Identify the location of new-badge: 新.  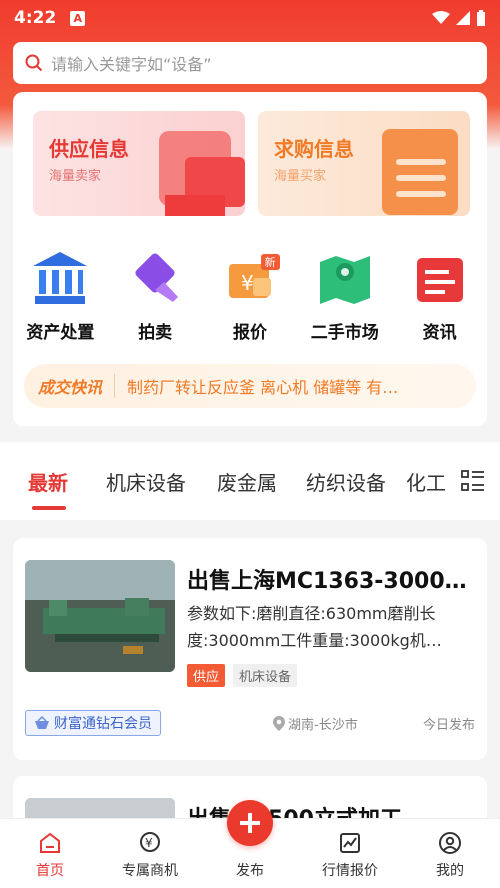
(270, 262).